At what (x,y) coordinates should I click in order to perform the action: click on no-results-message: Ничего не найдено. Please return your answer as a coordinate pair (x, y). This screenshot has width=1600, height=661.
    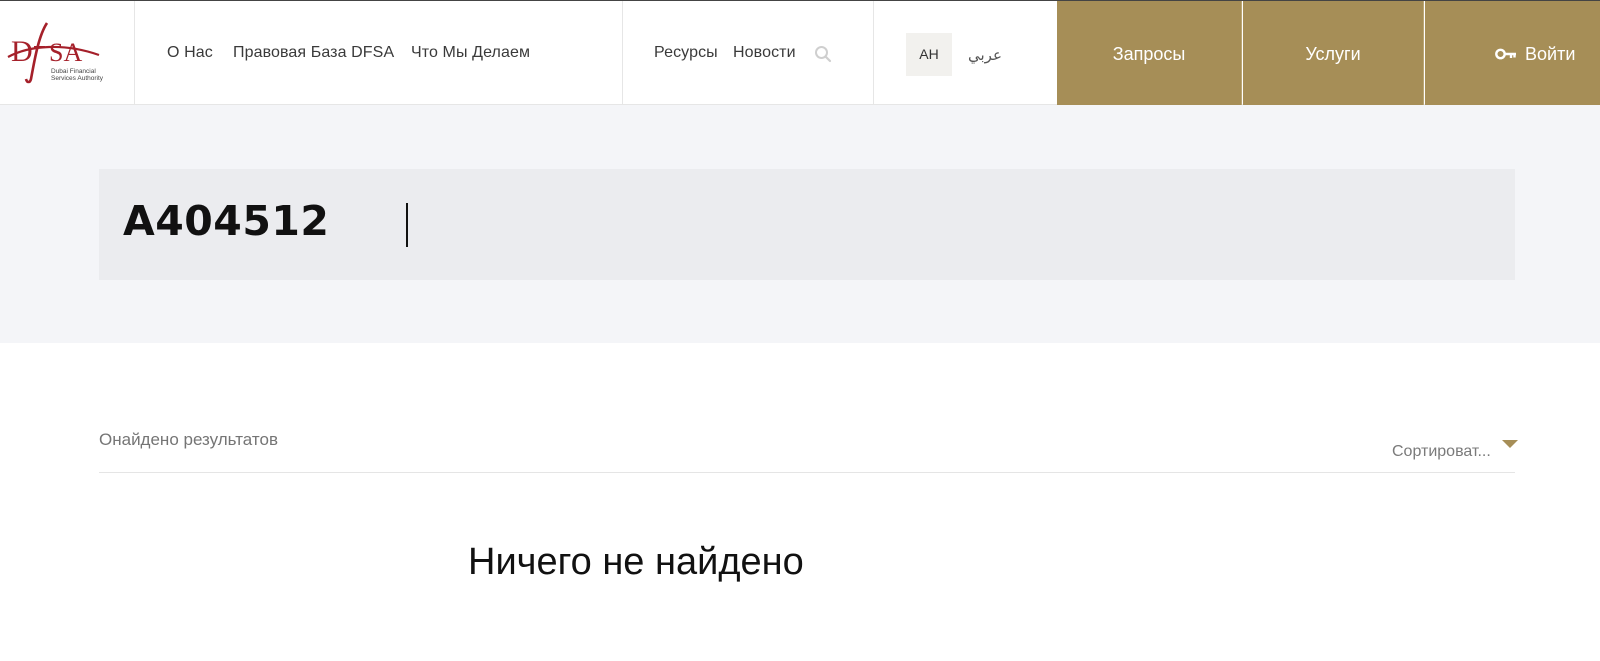
    Looking at the image, I should click on (636, 562).